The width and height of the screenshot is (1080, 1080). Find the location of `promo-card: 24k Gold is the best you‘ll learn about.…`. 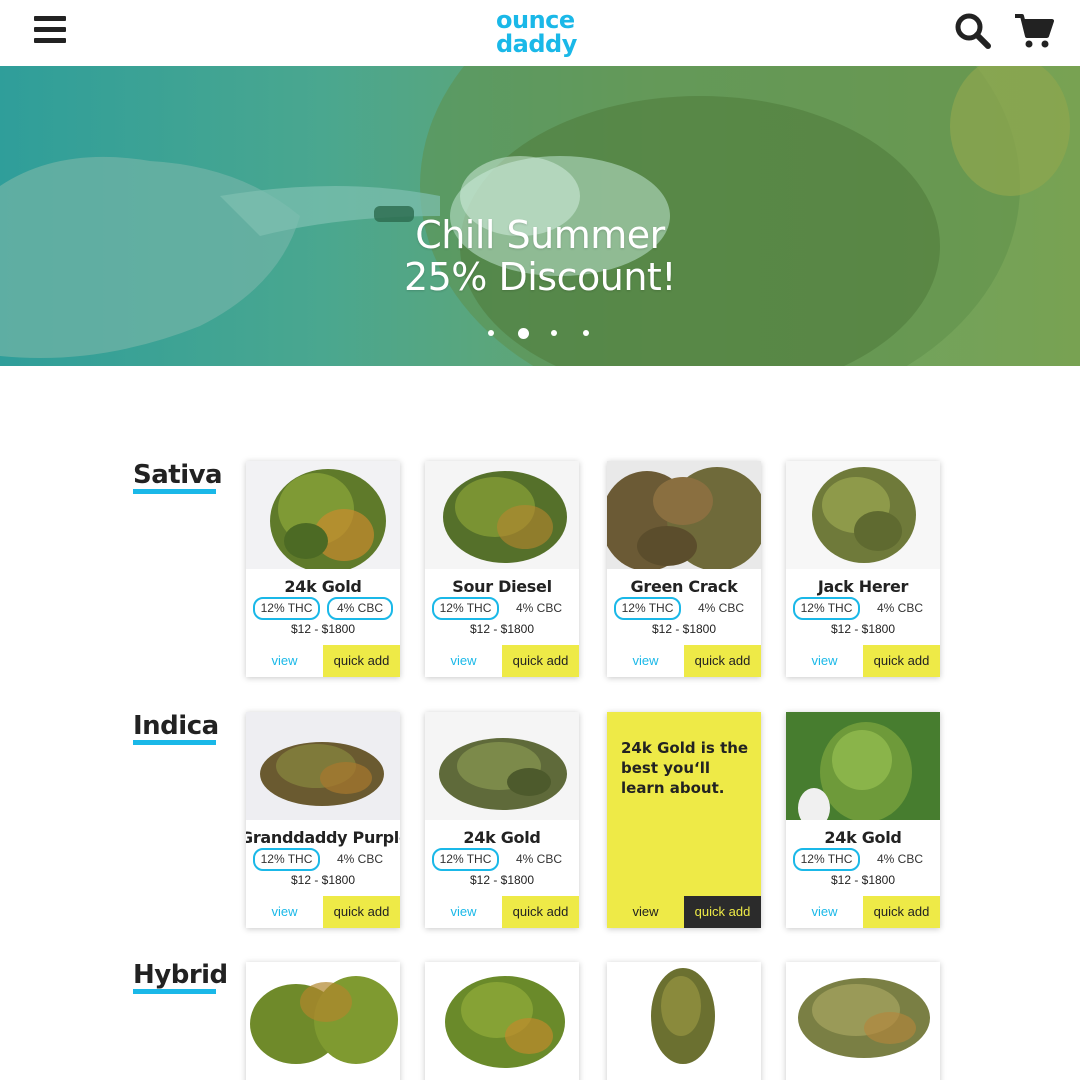

promo-card: 24k Gold is the best you‘ll learn about.… is located at coordinates (684, 820).